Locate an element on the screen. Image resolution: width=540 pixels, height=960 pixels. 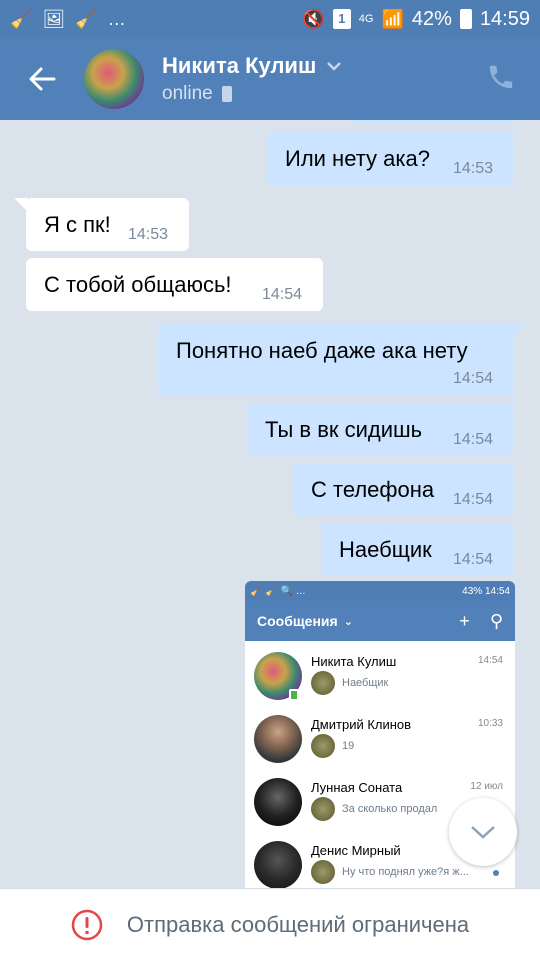
message-bubble: Ты в вк сидишь 14:54 is located at coordinates (380, 429).